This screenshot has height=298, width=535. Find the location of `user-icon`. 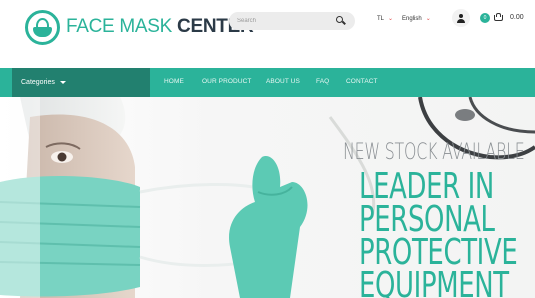

user-icon is located at coordinates (461, 18).